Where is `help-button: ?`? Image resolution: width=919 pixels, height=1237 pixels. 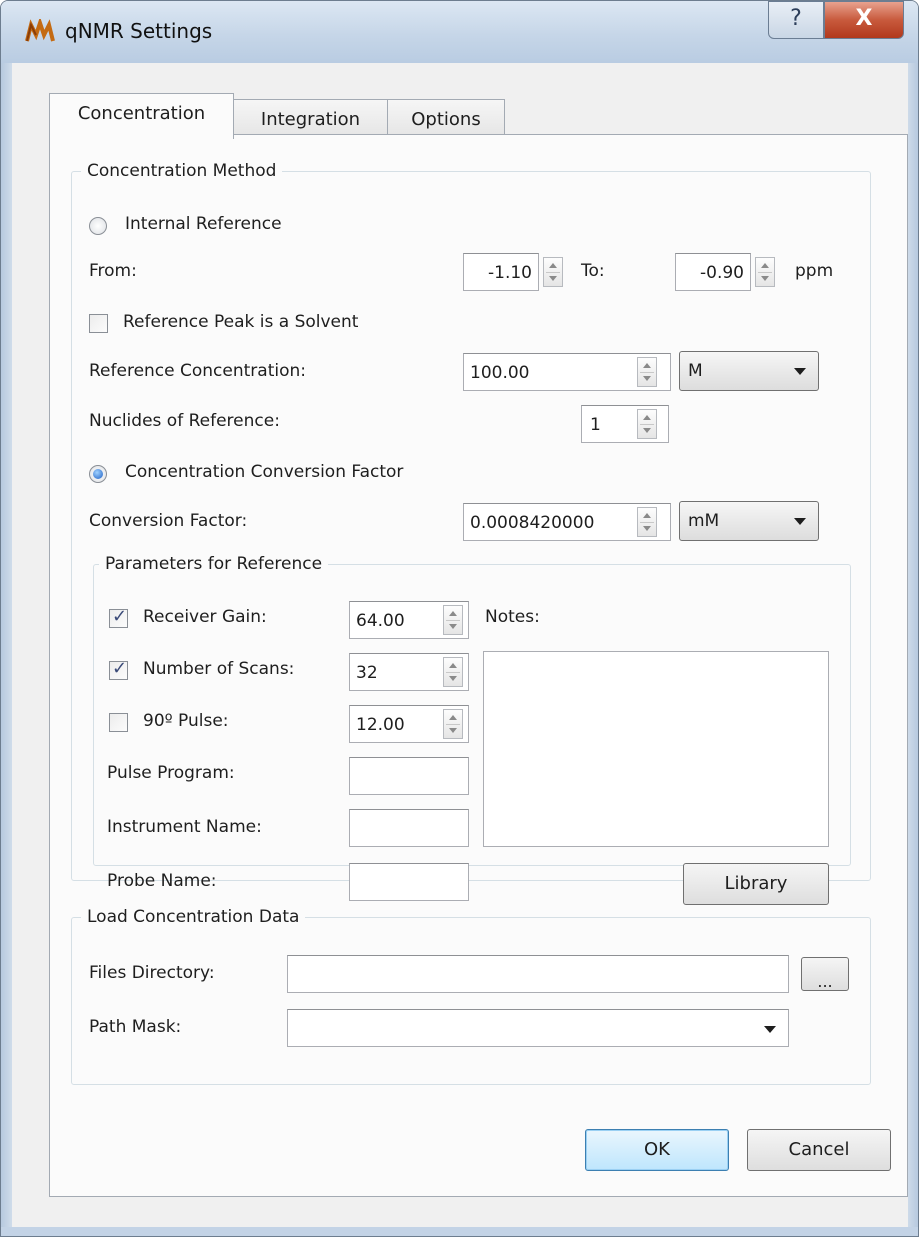
help-button: ? is located at coordinates (796, 20).